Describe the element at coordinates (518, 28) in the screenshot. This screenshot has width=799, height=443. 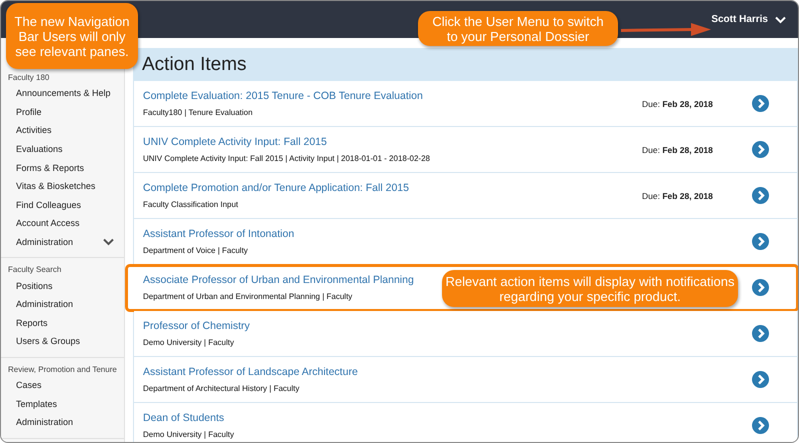
I see `callout-note: Click the User Menu to switch to your Personal Dossier` at that location.